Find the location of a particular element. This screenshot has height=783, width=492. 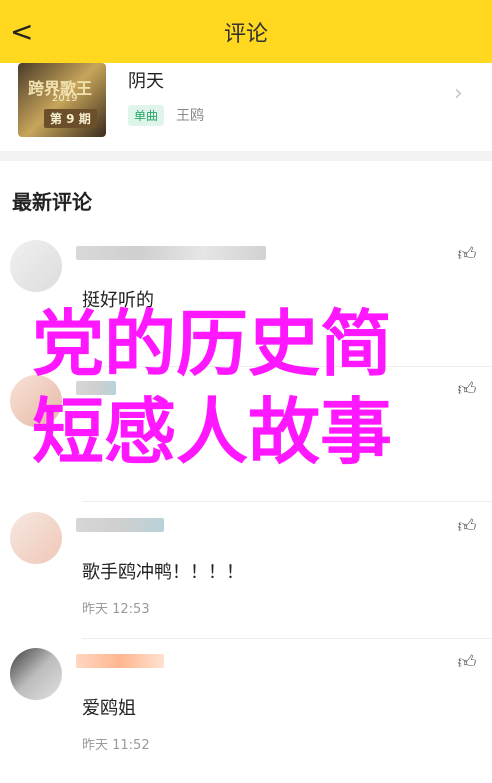

song-title: 阴天 is located at coordinates (146, 81).